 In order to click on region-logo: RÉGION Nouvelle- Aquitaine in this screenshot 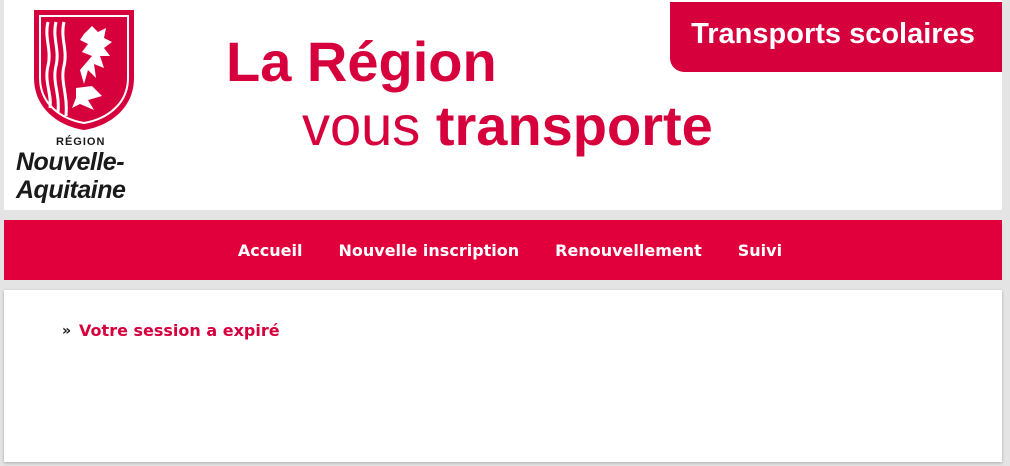, I will do `click(89, 106)`.